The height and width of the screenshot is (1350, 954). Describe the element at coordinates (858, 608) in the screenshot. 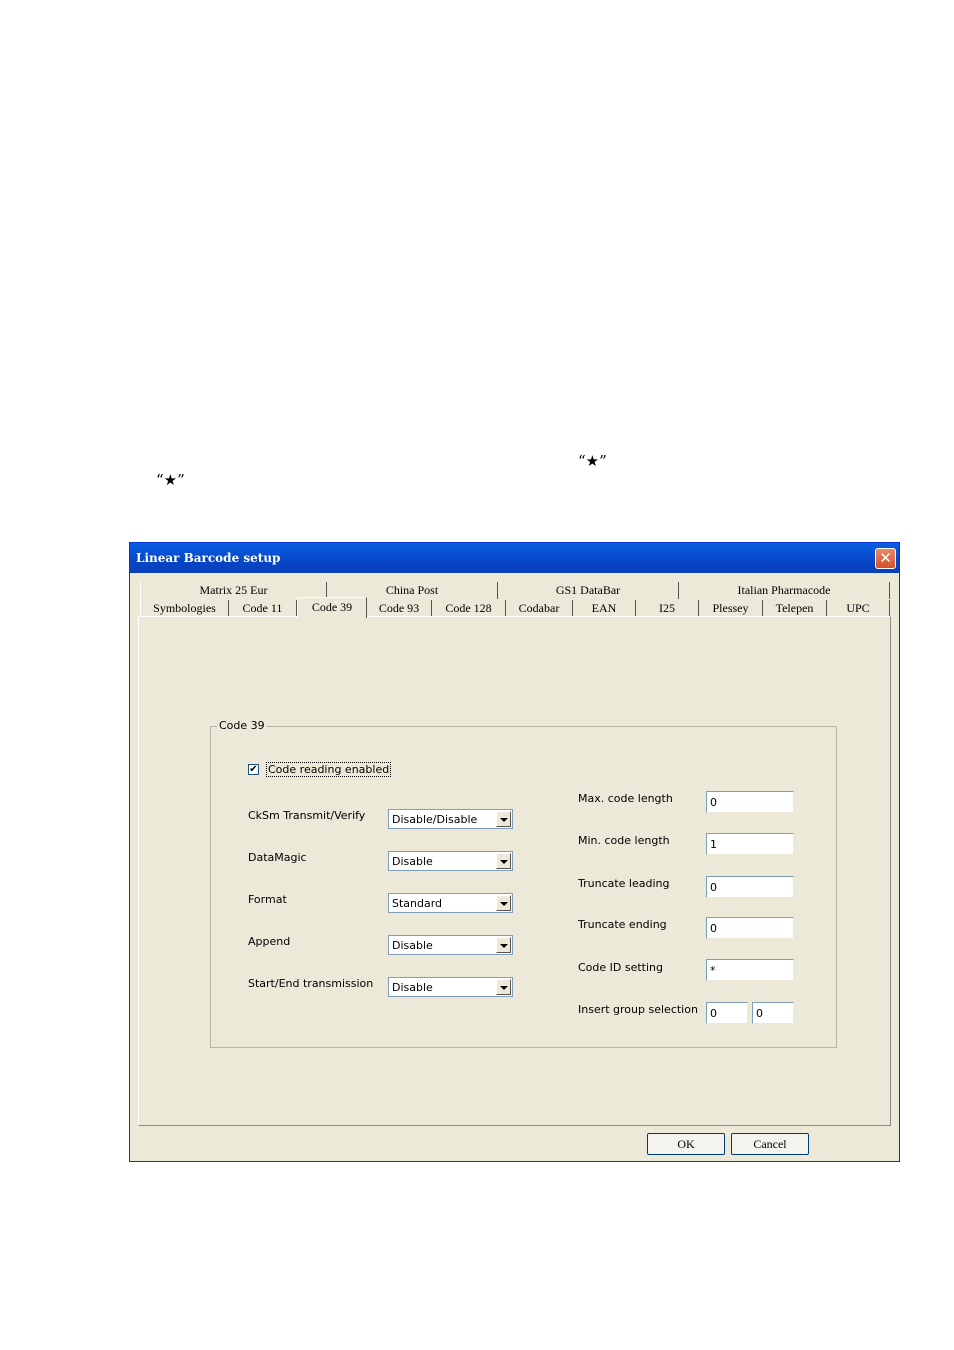

I see `tab-upc: UPC` at that location.